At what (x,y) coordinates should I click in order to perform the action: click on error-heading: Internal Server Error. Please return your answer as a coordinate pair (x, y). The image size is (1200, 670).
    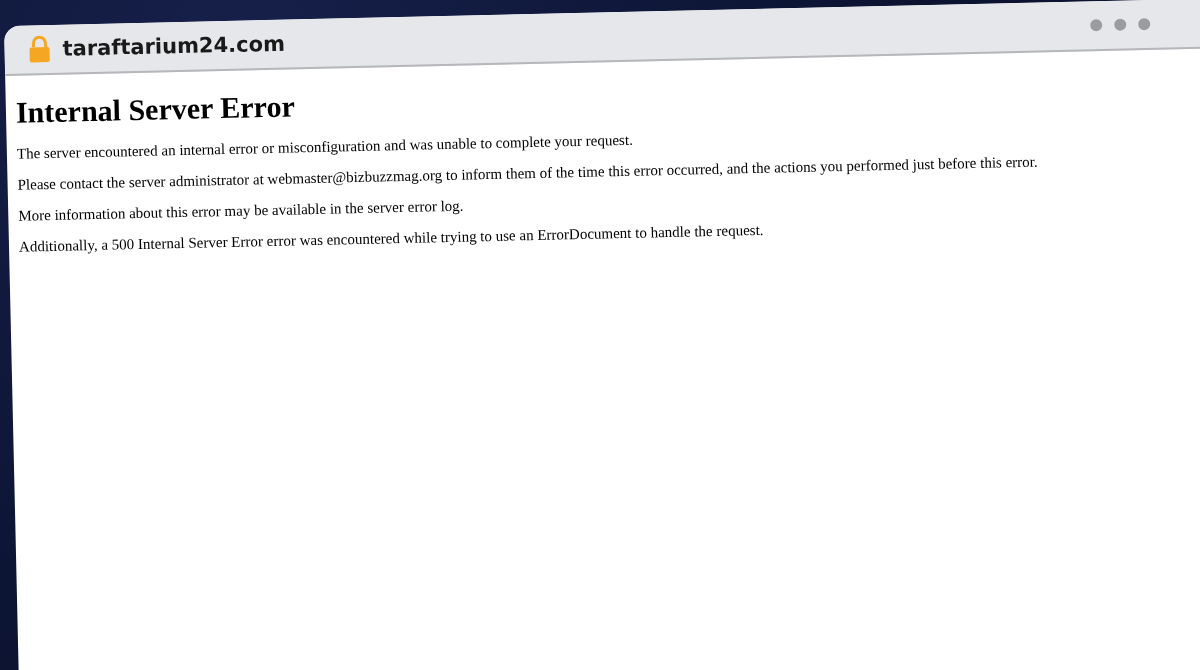
    Looking at the image, I should click on (156, 109).